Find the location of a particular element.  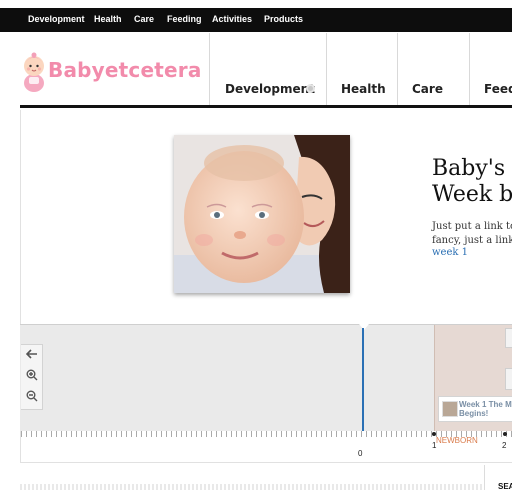

top-nav-activities: Activities is located at coordinates (232, 19).